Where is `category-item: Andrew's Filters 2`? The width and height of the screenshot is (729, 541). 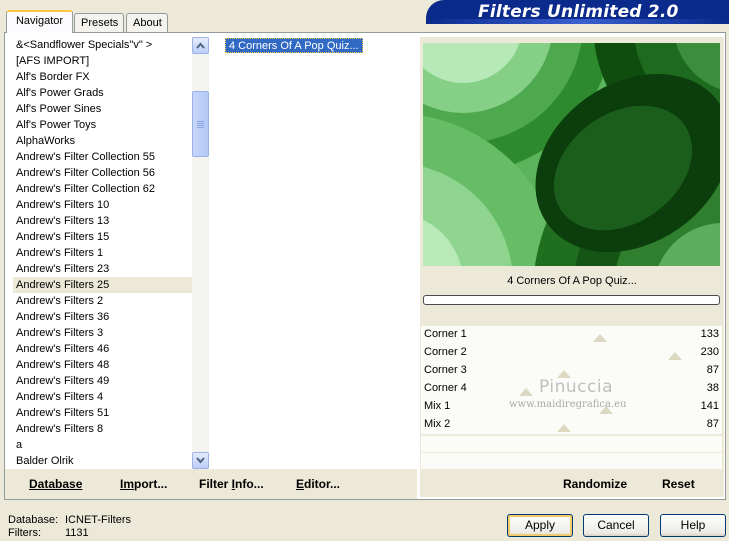 category-item: Andrew's Filters 2 is located at coordinates (102, 301).